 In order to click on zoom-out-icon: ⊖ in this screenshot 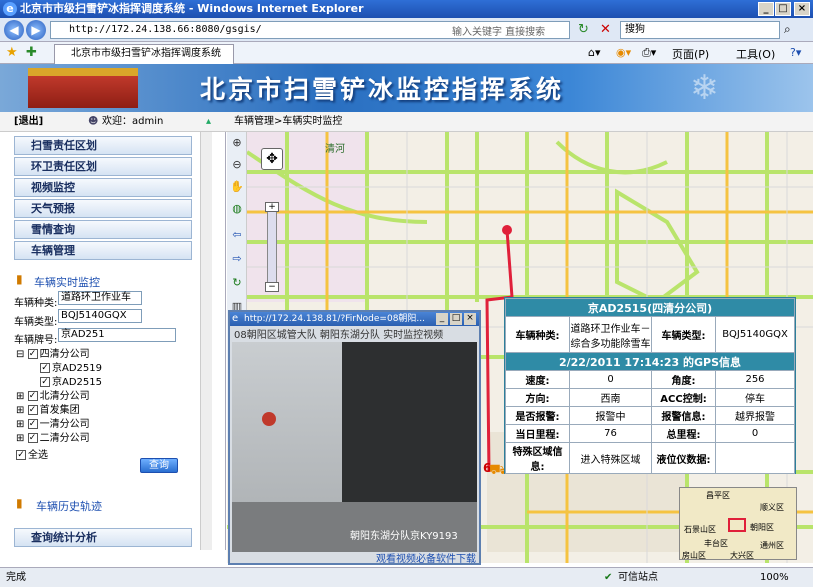, I will do `click(237, 165)`.